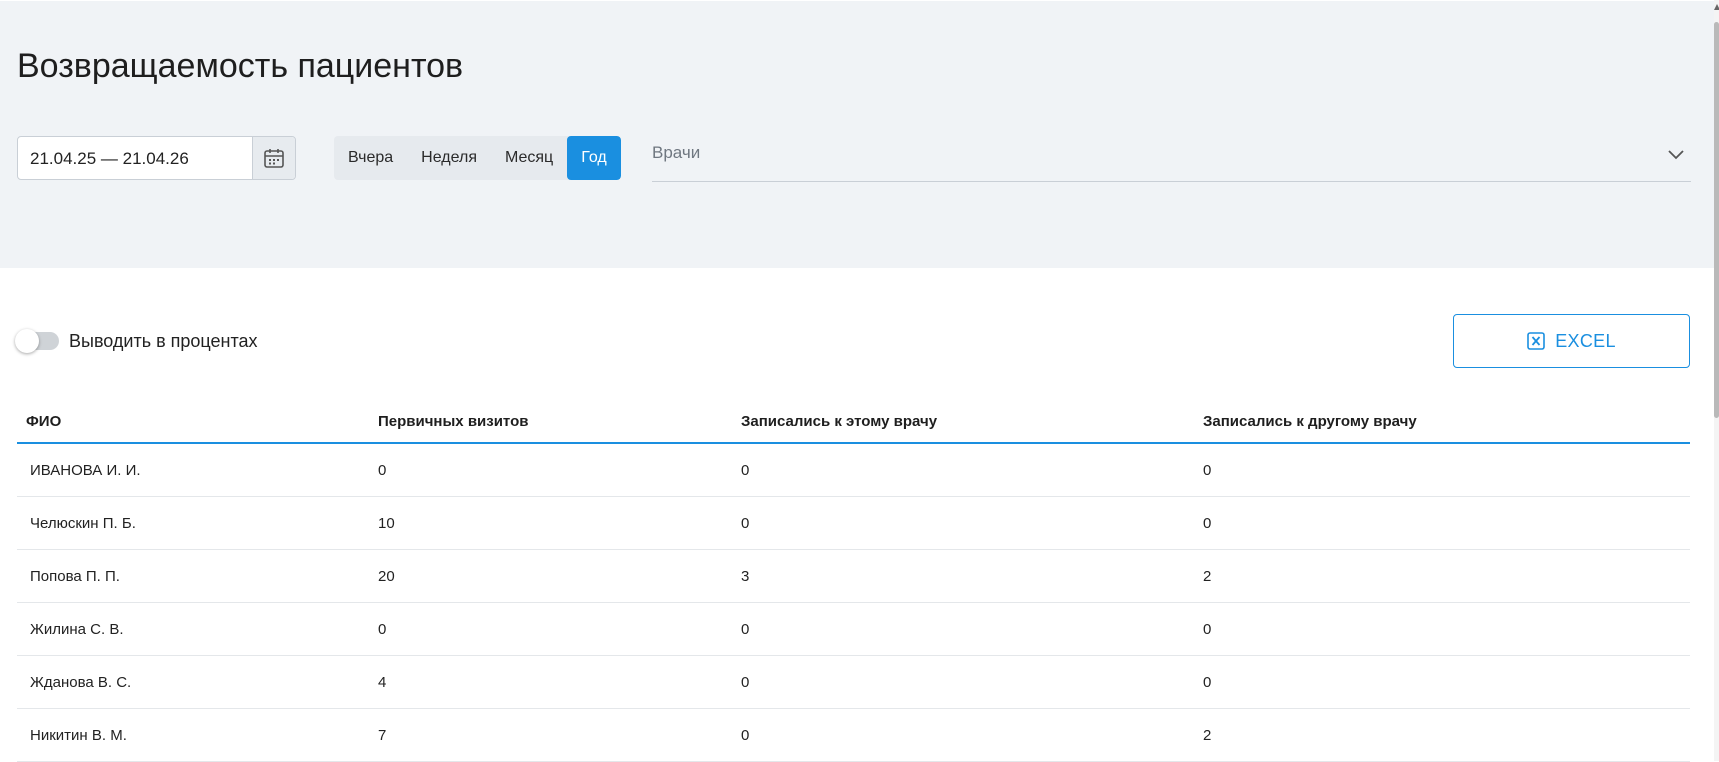 The width and height of the screenshot is (1719, 762). What do you see at coordinates (27, 341) in the screenshot?
I see `toggle-knob` at bounding box center [27, 341].